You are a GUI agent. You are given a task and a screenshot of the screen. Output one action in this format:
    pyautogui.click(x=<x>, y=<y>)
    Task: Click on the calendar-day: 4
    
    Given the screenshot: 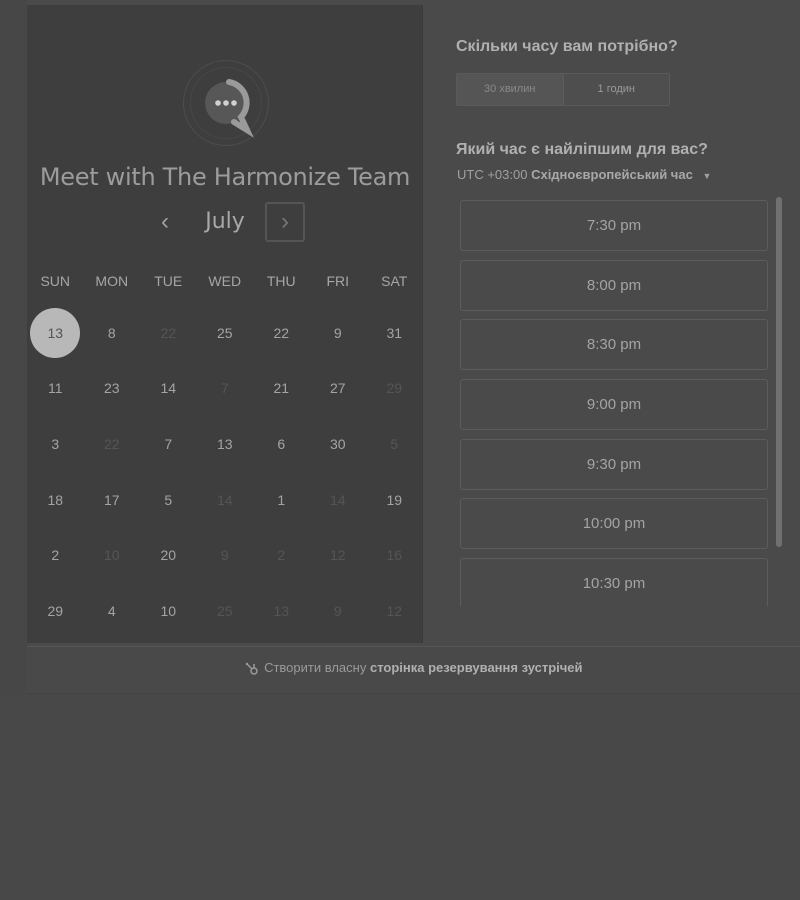 What is the action you would take?
    pyautogui.click(x=112, y=611)
    